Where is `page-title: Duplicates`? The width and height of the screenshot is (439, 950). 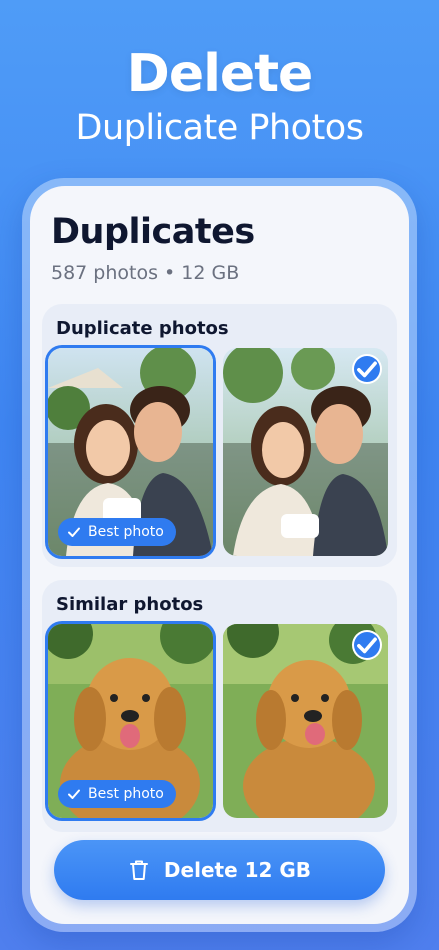 page-title: Duplicates is located at coordinates (153, 232).